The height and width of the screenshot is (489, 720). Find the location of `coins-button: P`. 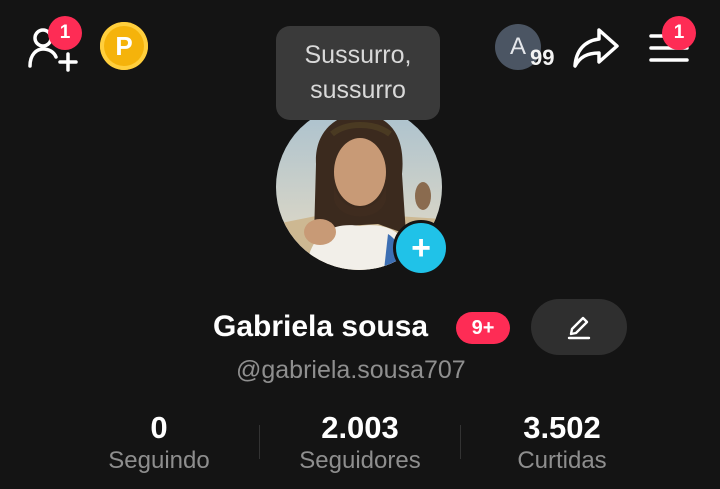

coins-button: P is located at coordinates (124, 46).